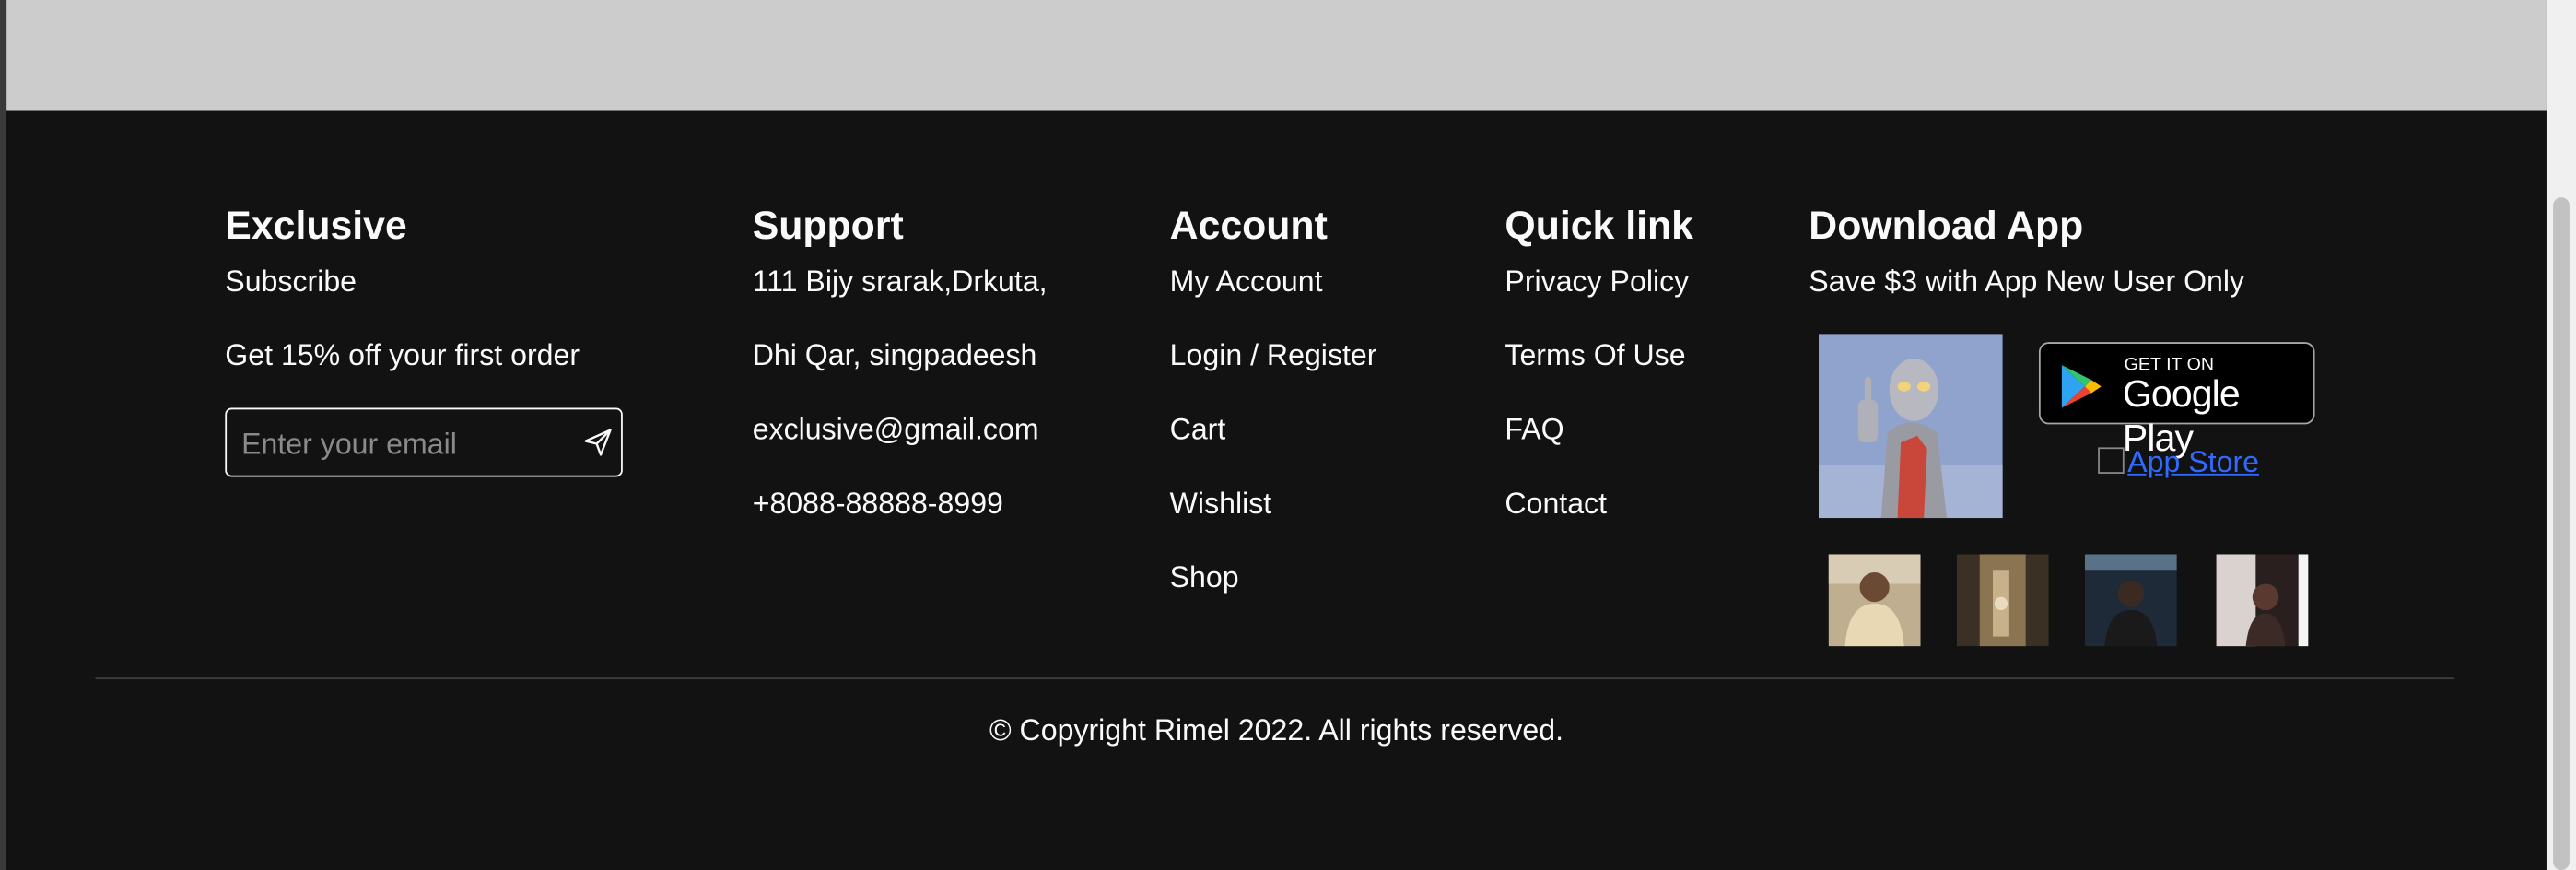  Describe the element at coordinates (1273, 594) in the screenshot. I see `link-shop: Shop` at that location.